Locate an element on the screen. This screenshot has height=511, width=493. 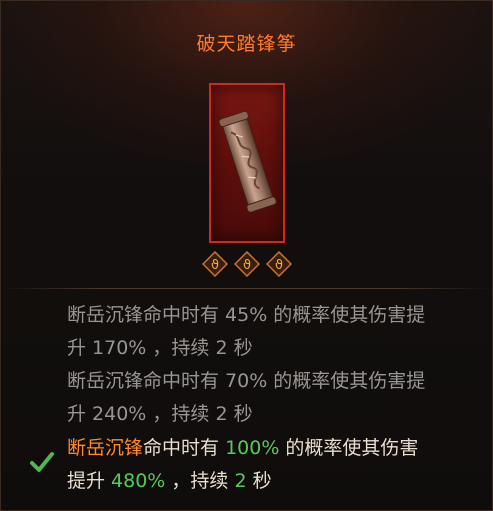
item-title: 破天踏锋筝 is located at coordinates (246, 44).